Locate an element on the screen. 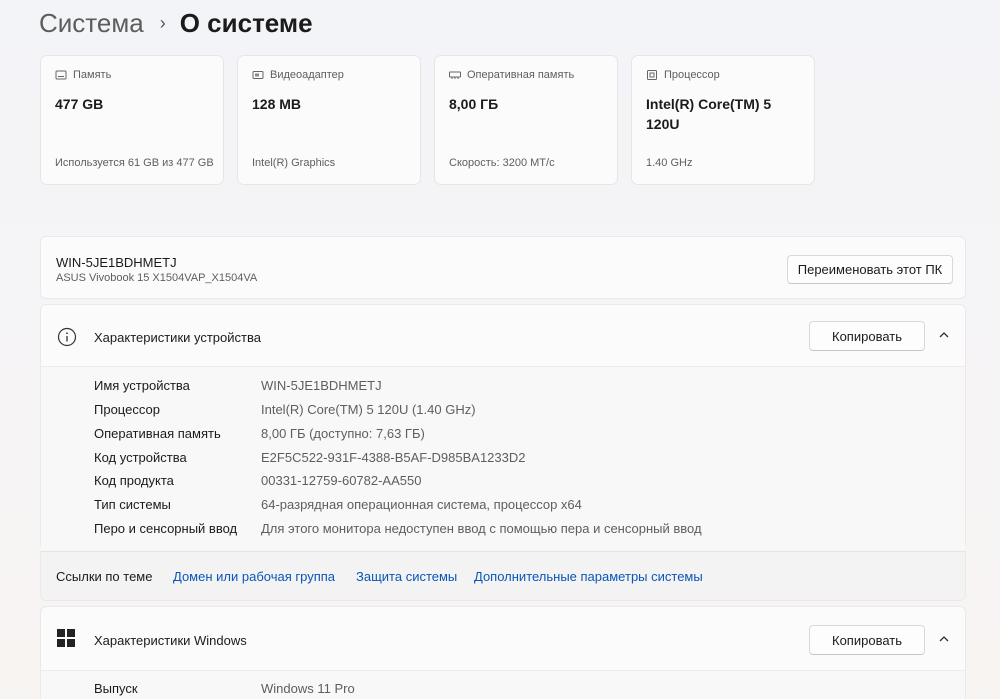 This screenshot has height=699, width=1000. storage-icon is located at coordinates (61, 75).